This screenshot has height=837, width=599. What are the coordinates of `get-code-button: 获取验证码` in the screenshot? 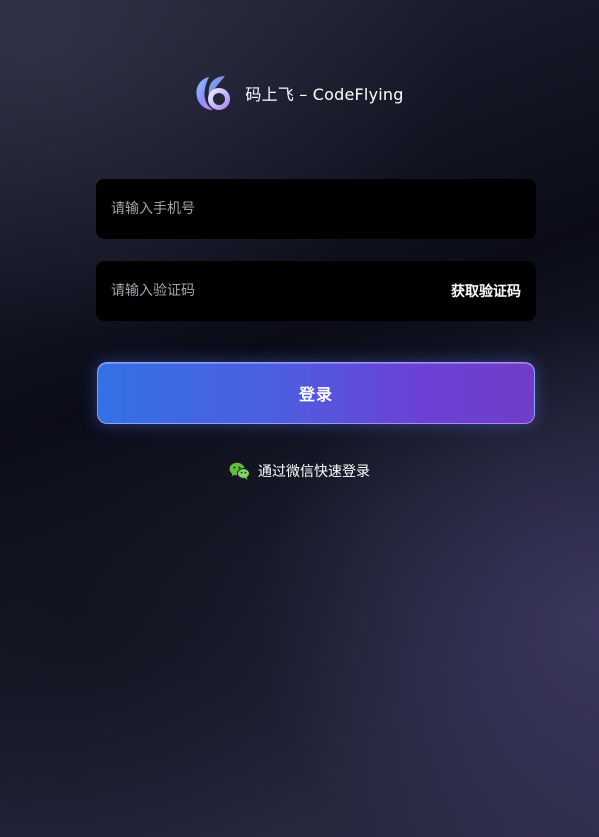 It's located at (486, 291).